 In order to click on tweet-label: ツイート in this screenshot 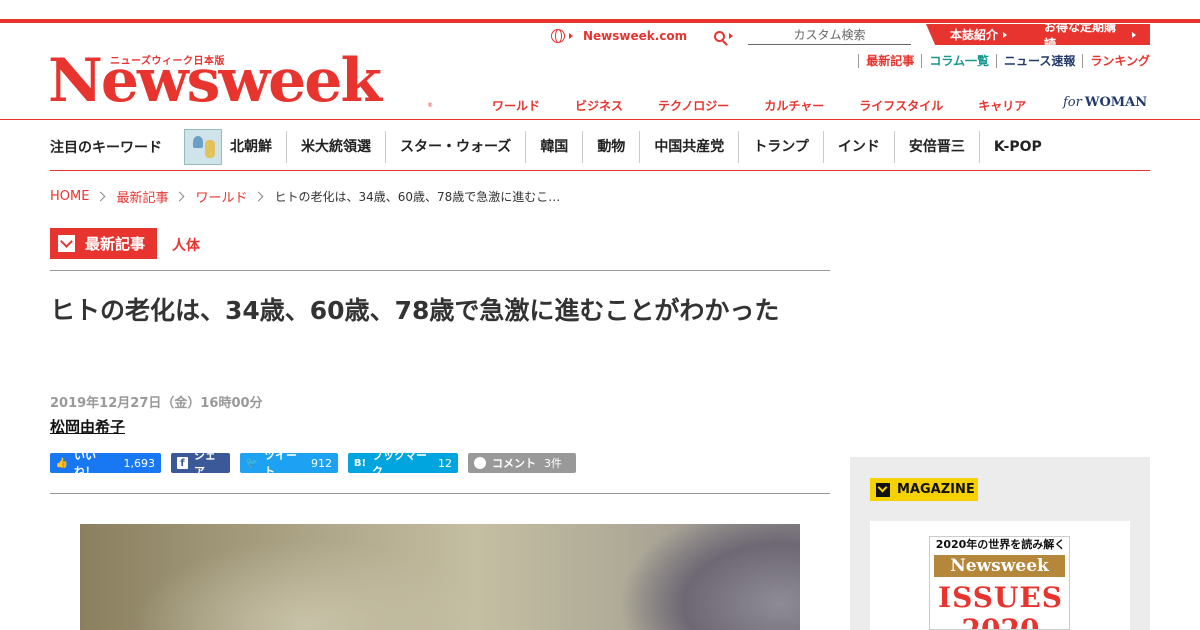, I will do `click(280, 463)`.